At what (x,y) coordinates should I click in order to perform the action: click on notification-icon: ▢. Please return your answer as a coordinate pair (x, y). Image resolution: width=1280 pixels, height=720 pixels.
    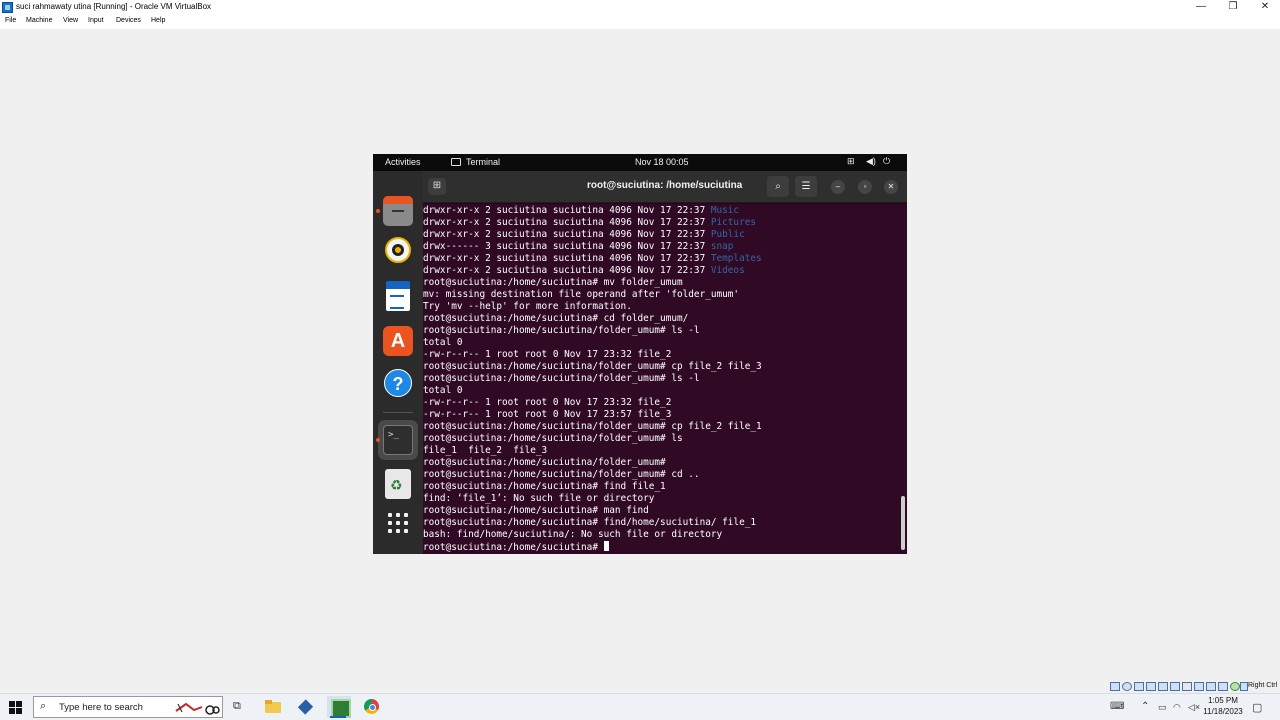
    Looking at the image, I should click on (1257, 707).